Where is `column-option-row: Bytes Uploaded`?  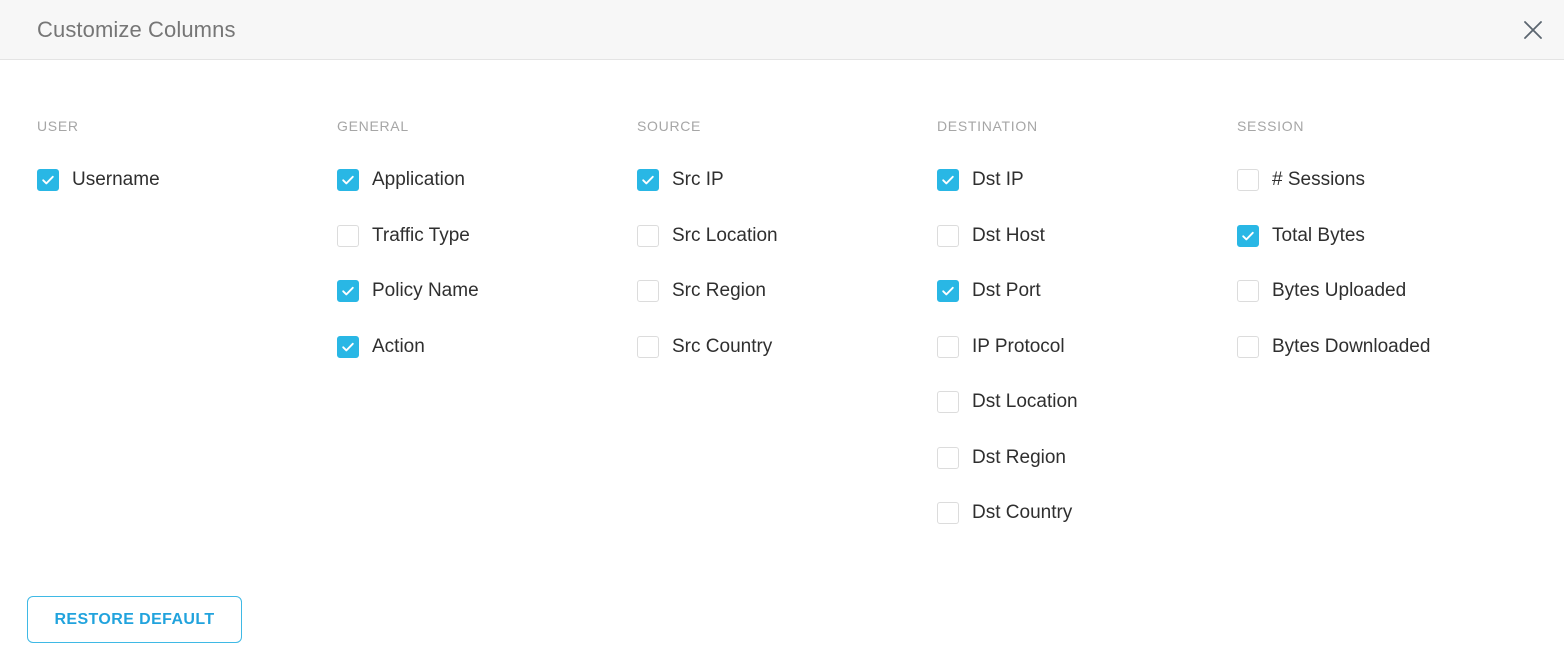
column-option-row: Bytes Uploaded is located at coordinates (1321, 291).